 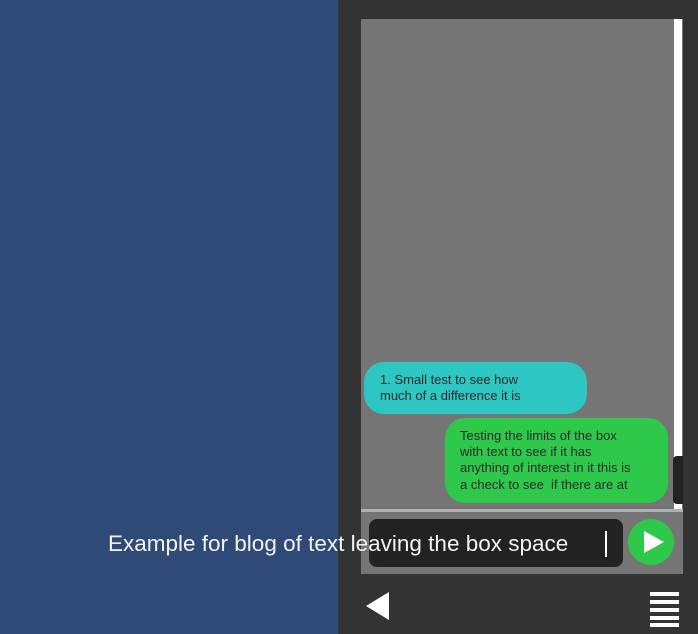 I want to click on back-button, so click(x=379, y=606).